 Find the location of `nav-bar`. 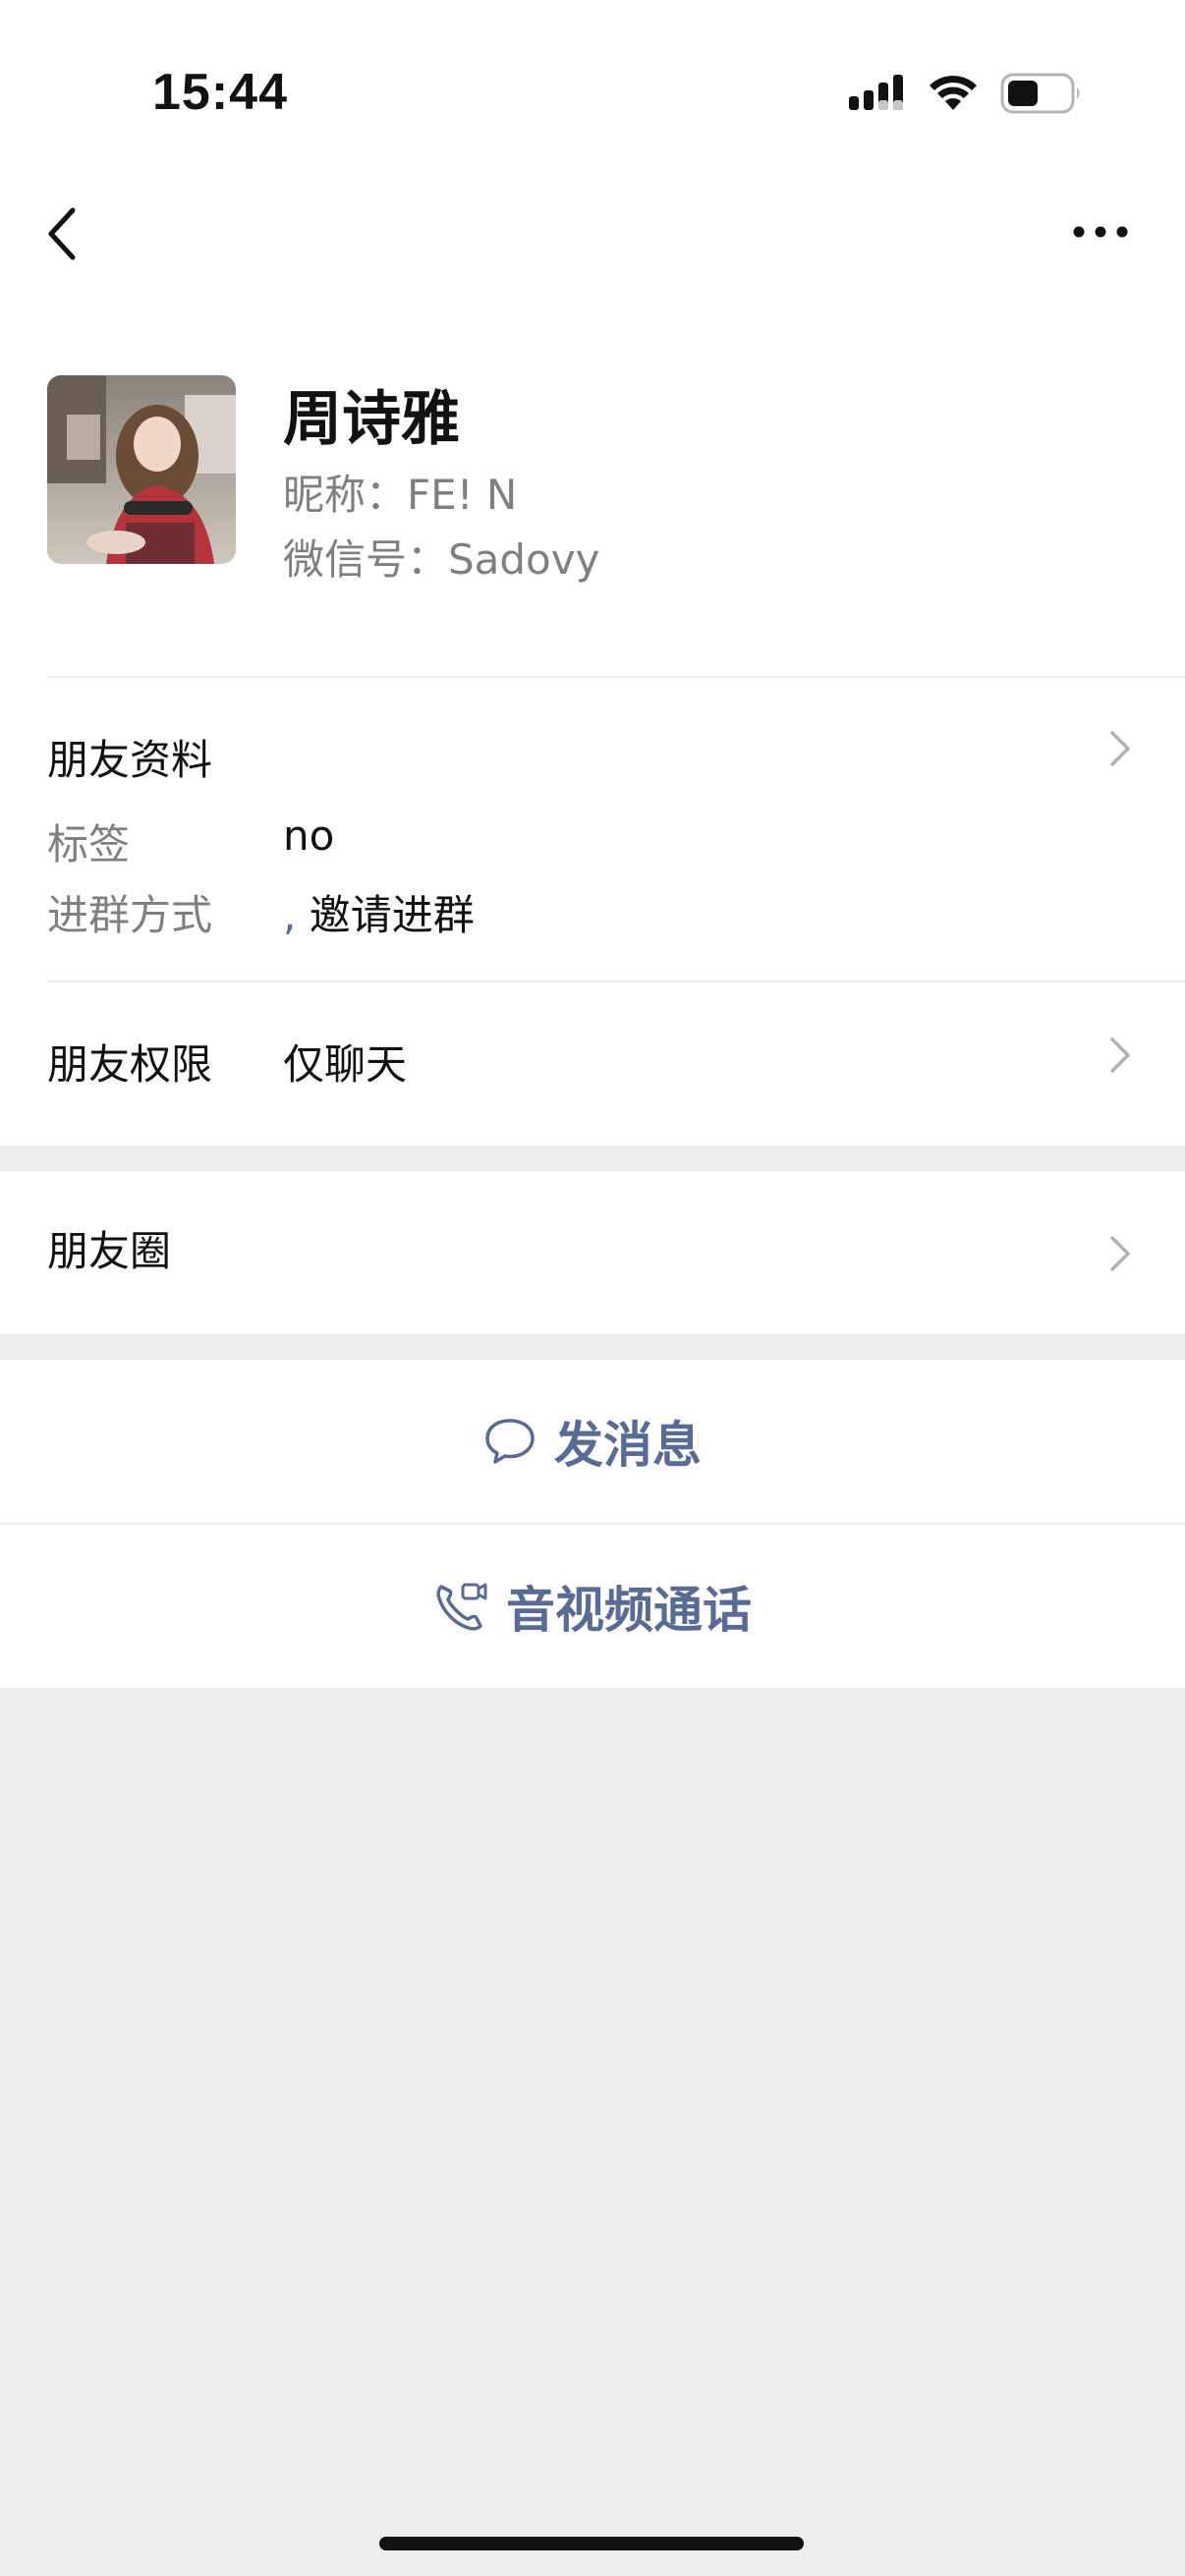

nav-bar is located at coordinates (592, 231).